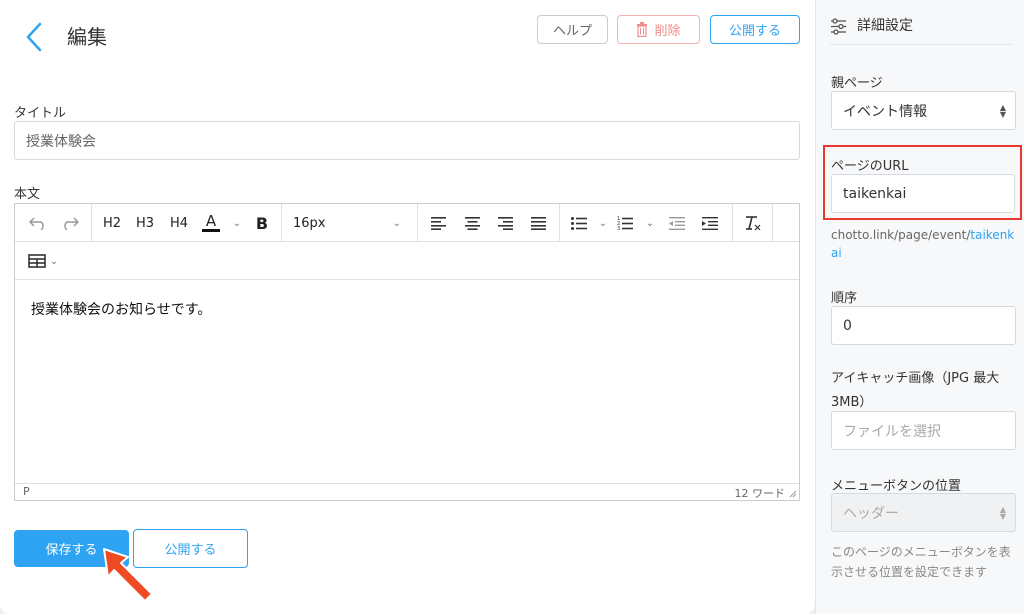 This screenshot has height=614, width=1024. I want to click on outdent-icon, so click(677, 223).